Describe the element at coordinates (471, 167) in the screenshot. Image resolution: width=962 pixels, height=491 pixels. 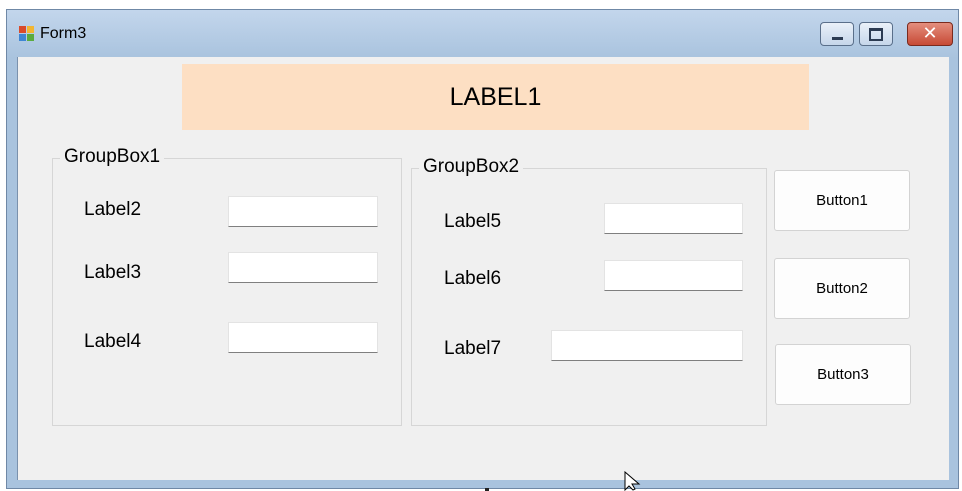
I see `groupbox2-title: GroupBox2` at that location.